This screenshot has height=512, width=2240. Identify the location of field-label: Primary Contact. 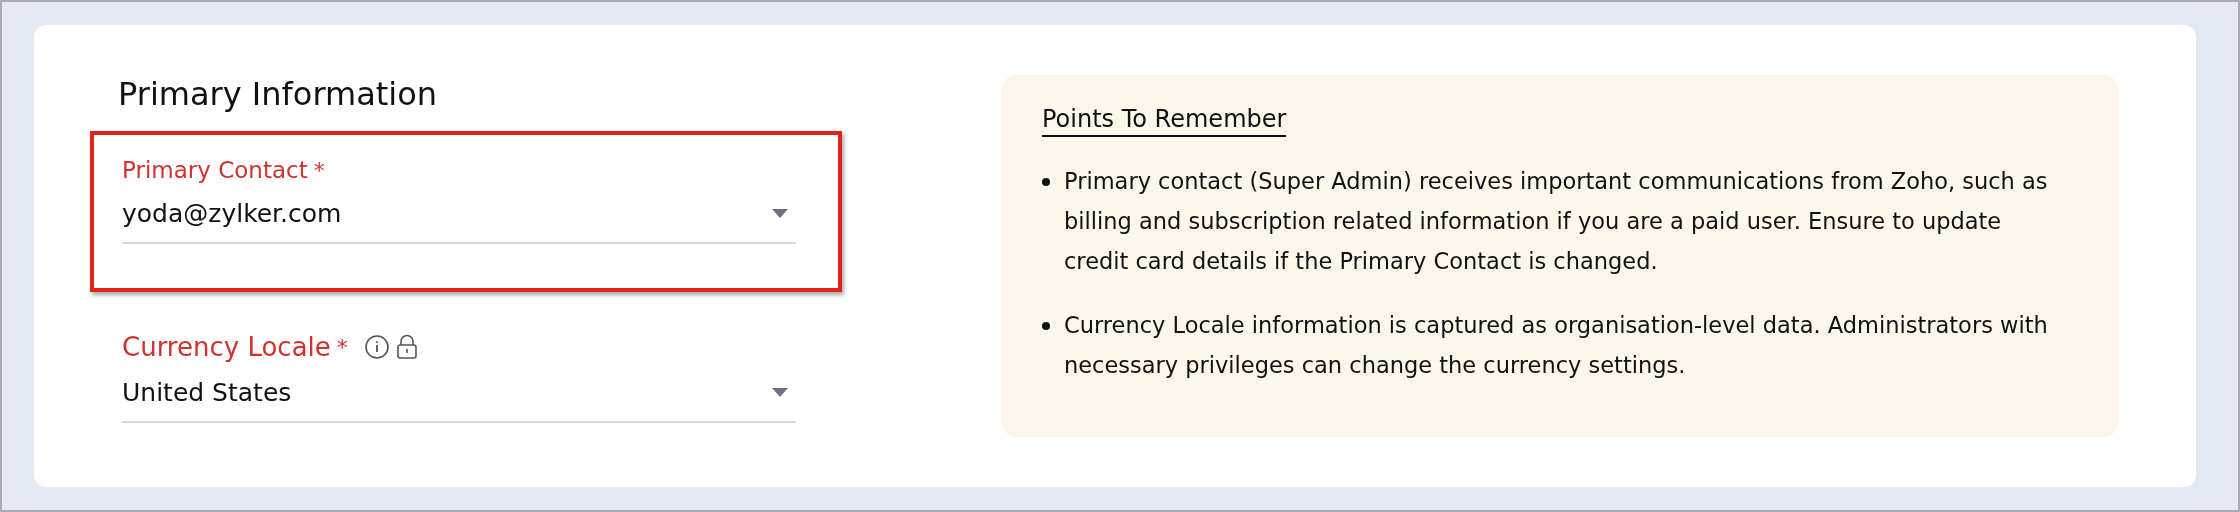
(215, 170).